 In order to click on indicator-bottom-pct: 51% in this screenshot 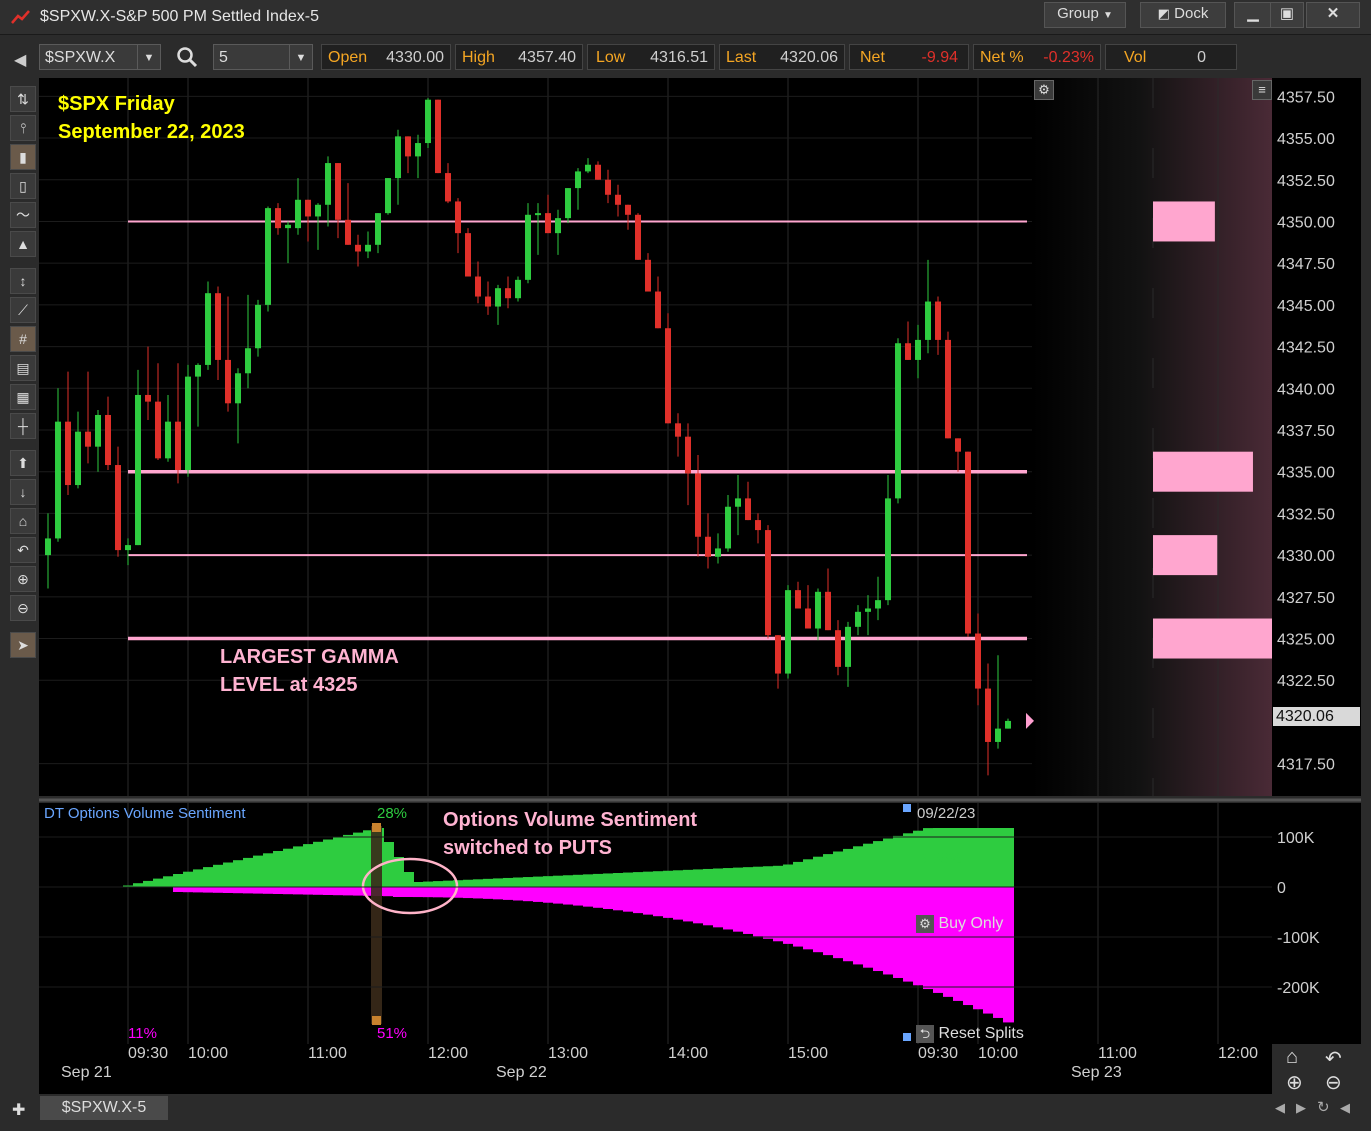, I will do `click(392, 1033)`.